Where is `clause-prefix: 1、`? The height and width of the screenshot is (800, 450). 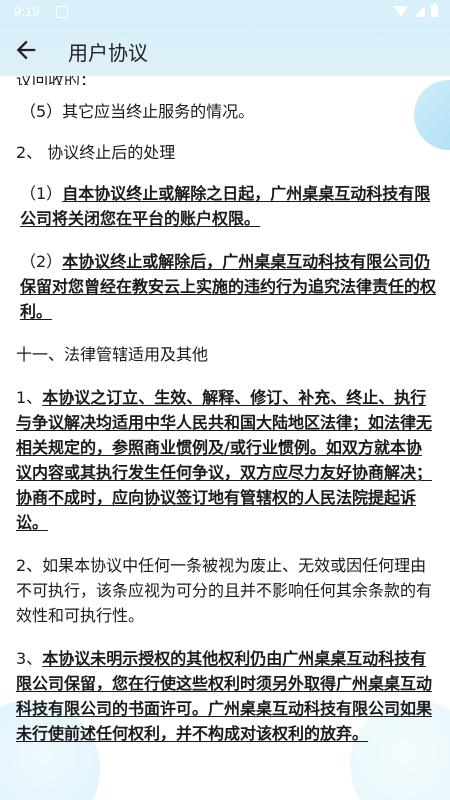
clause-prefix: 1、 is located at coordinates (29, 397).